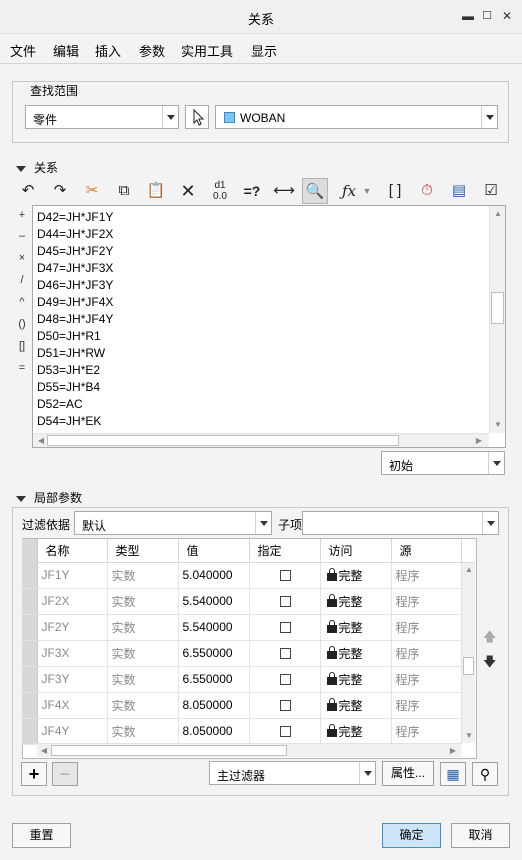 This screenshot has height=860, width=522. I want to click on op-multiply: ×, so click(22, 258).